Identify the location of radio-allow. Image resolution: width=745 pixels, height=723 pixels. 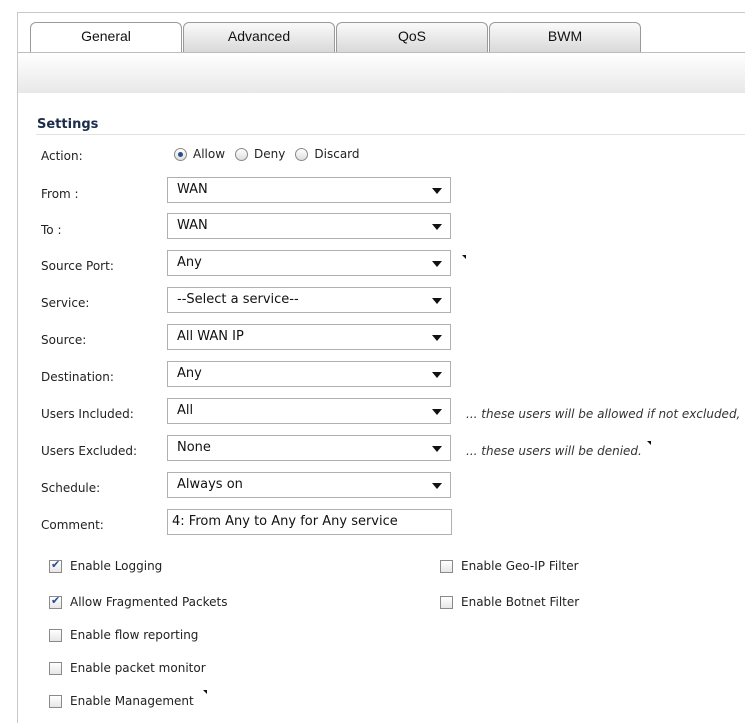
(180, 154).